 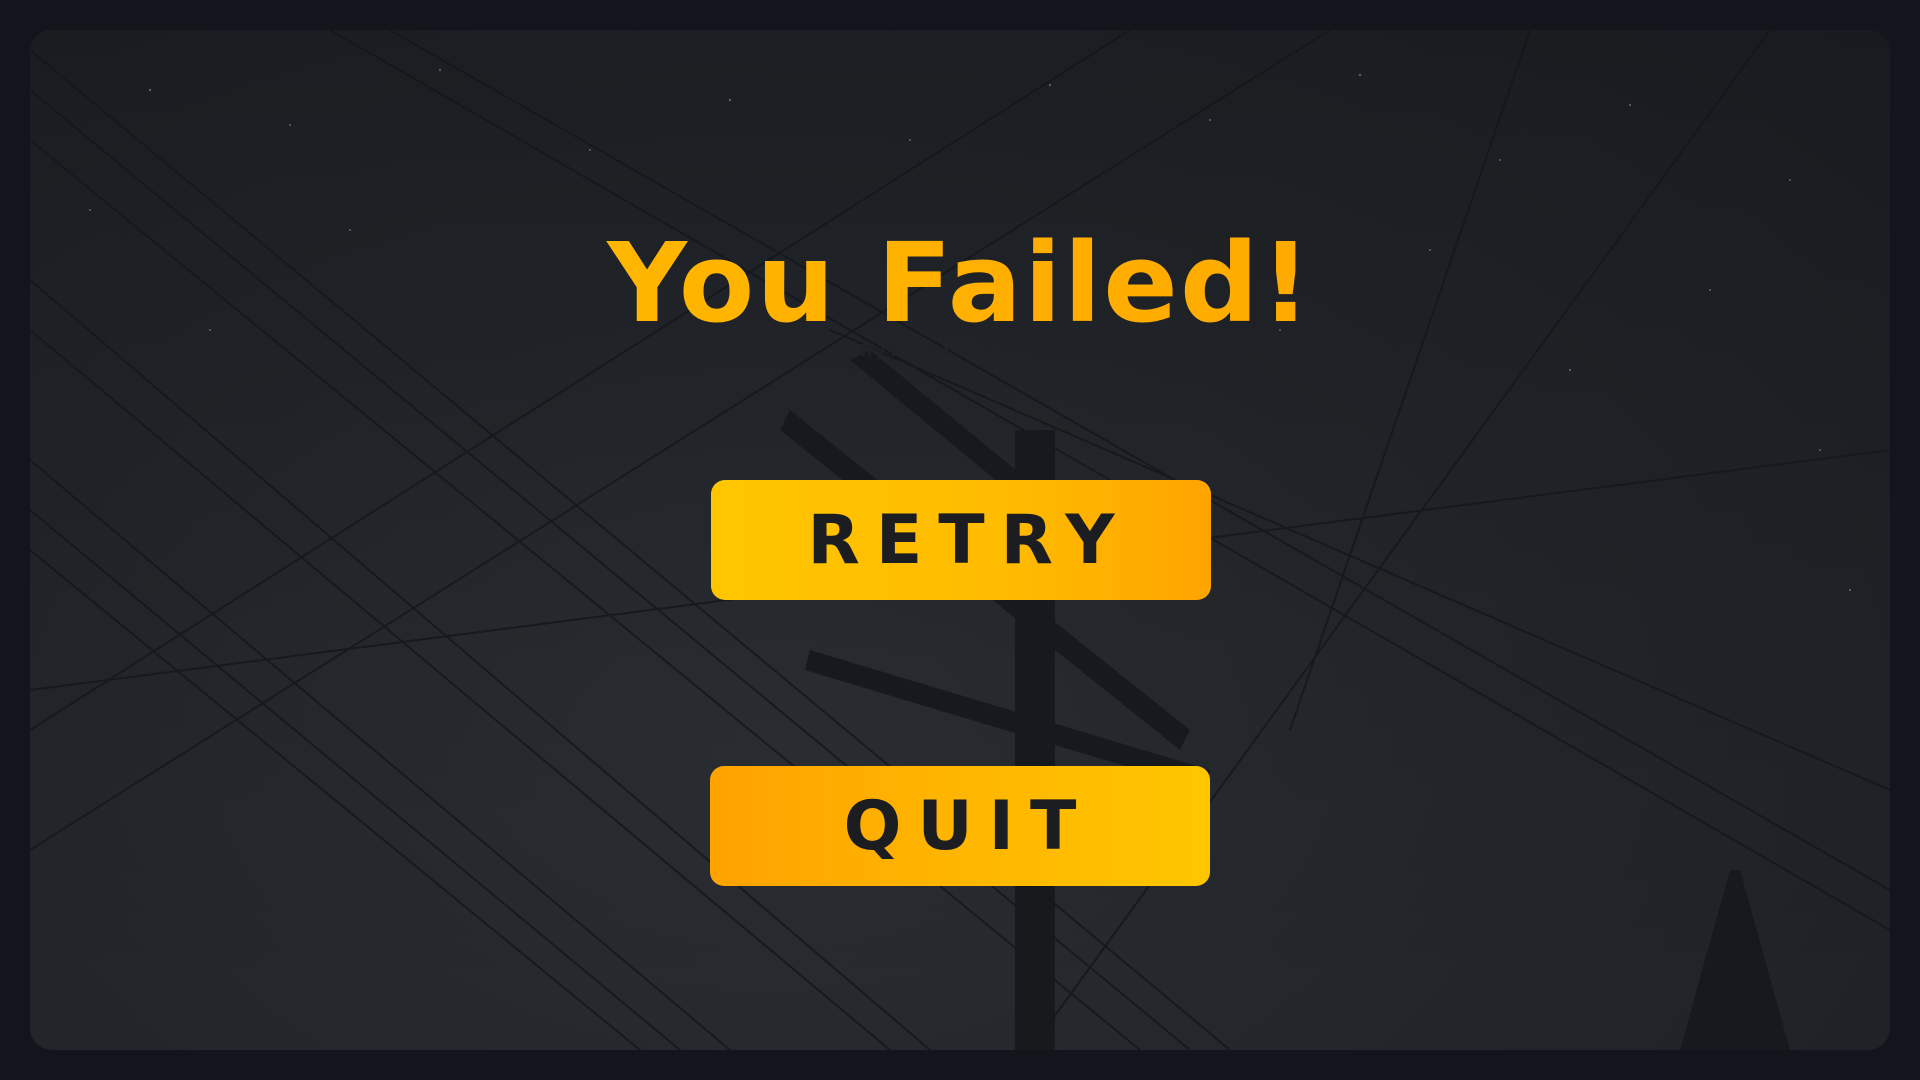 What do you see at coordinates (969, 540) in the screenshot?
I see `retry-button-label: RETRY` at bounding box center [969, 540].